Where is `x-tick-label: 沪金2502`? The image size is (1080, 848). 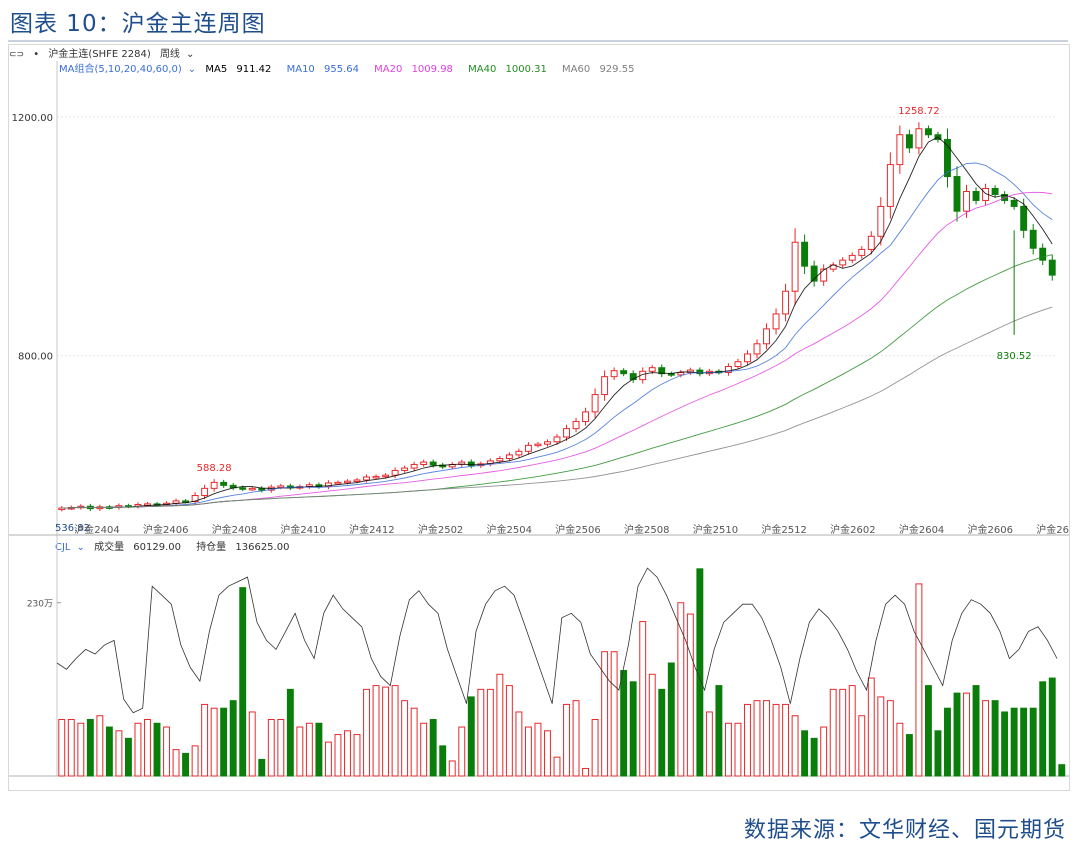
x-tick-label: 沪金2502 is located at coordinates (440, 529).